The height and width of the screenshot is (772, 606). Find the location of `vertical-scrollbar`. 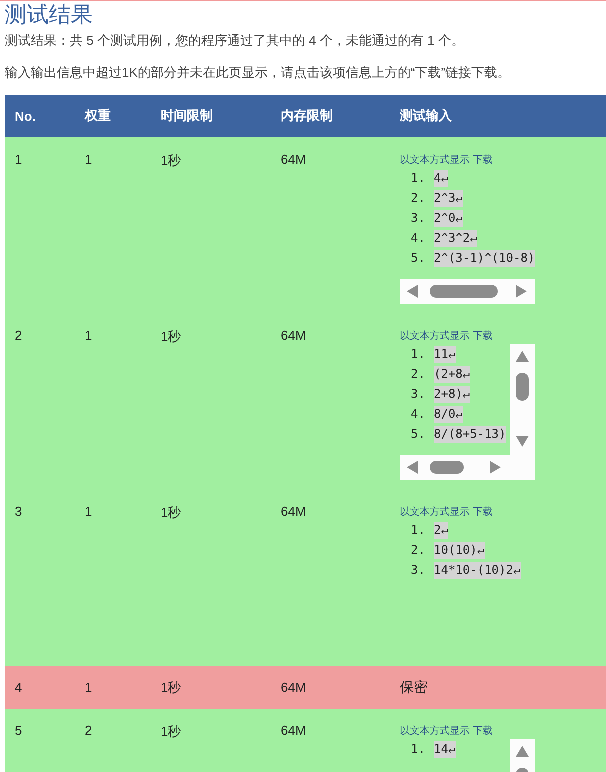

vertical-scrollbar is located at coordinates (522, 399).